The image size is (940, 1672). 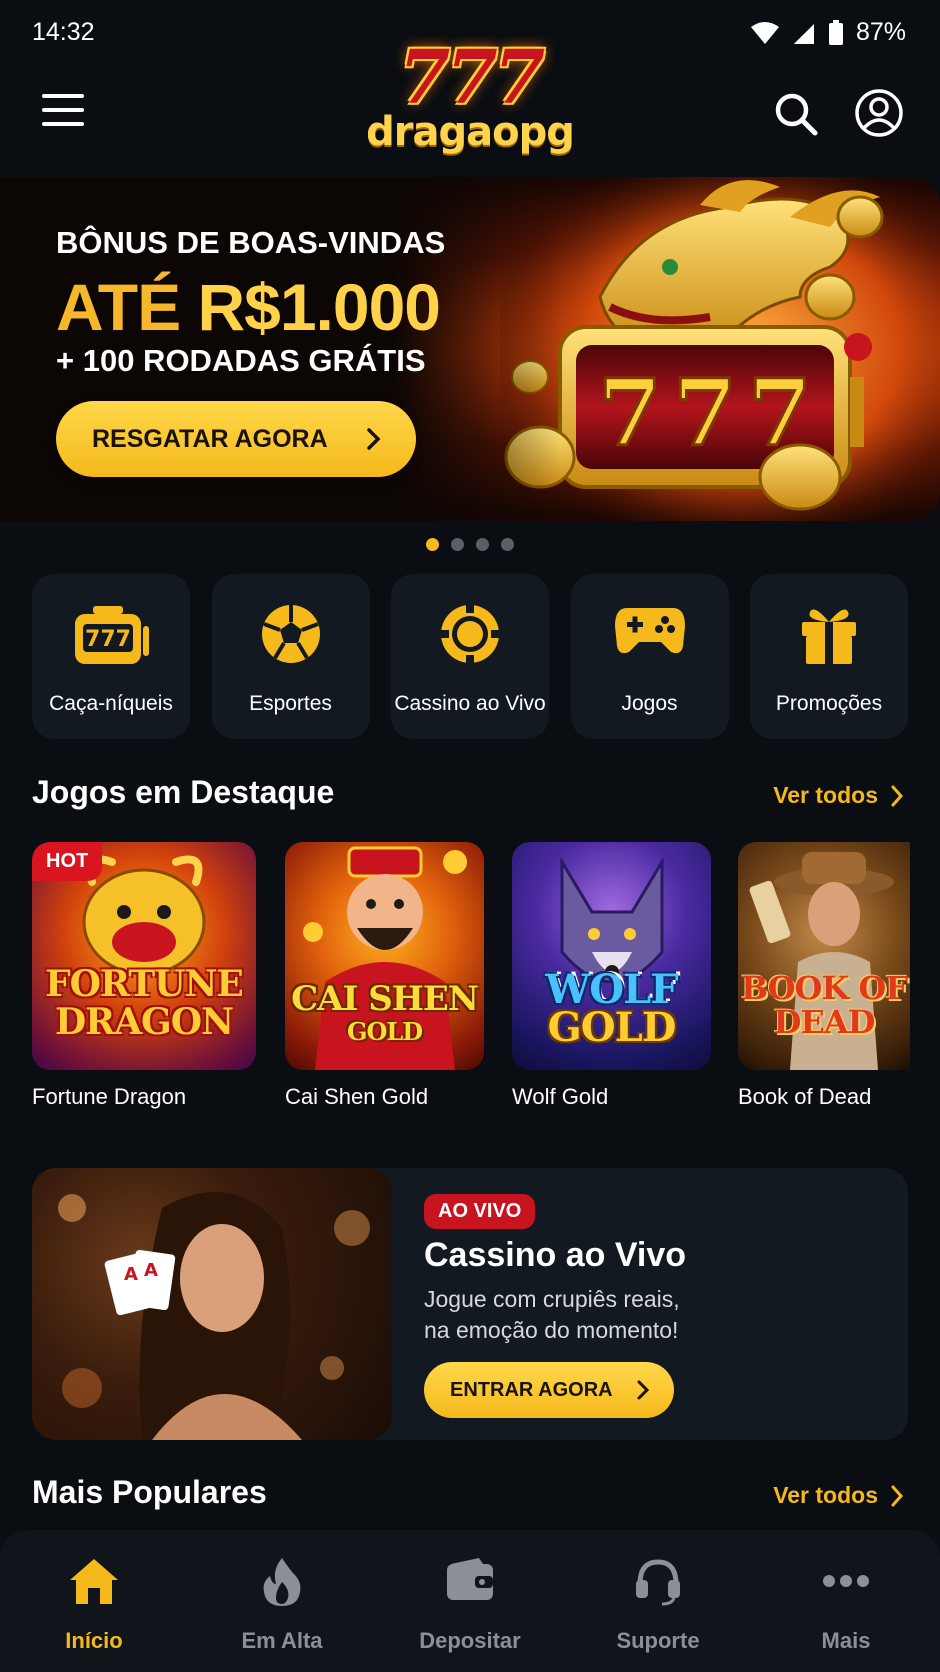 I want to click on enter-now-button: ENTRAR AGORA, so click(x=549, y=1390).